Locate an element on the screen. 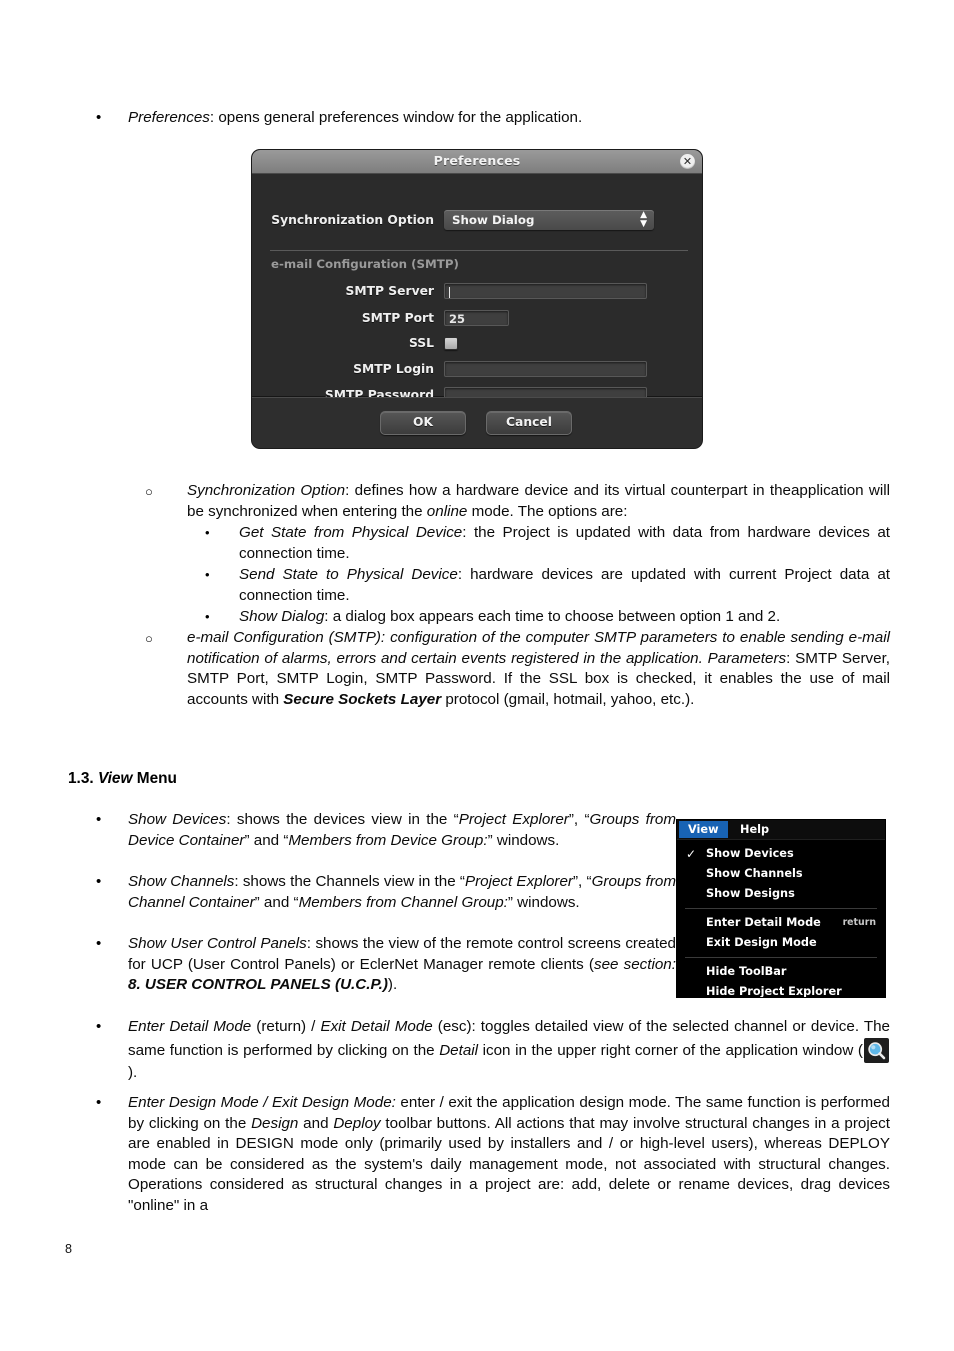  smtp-server-row: SMTP Server is located at coordinates (467, 291).